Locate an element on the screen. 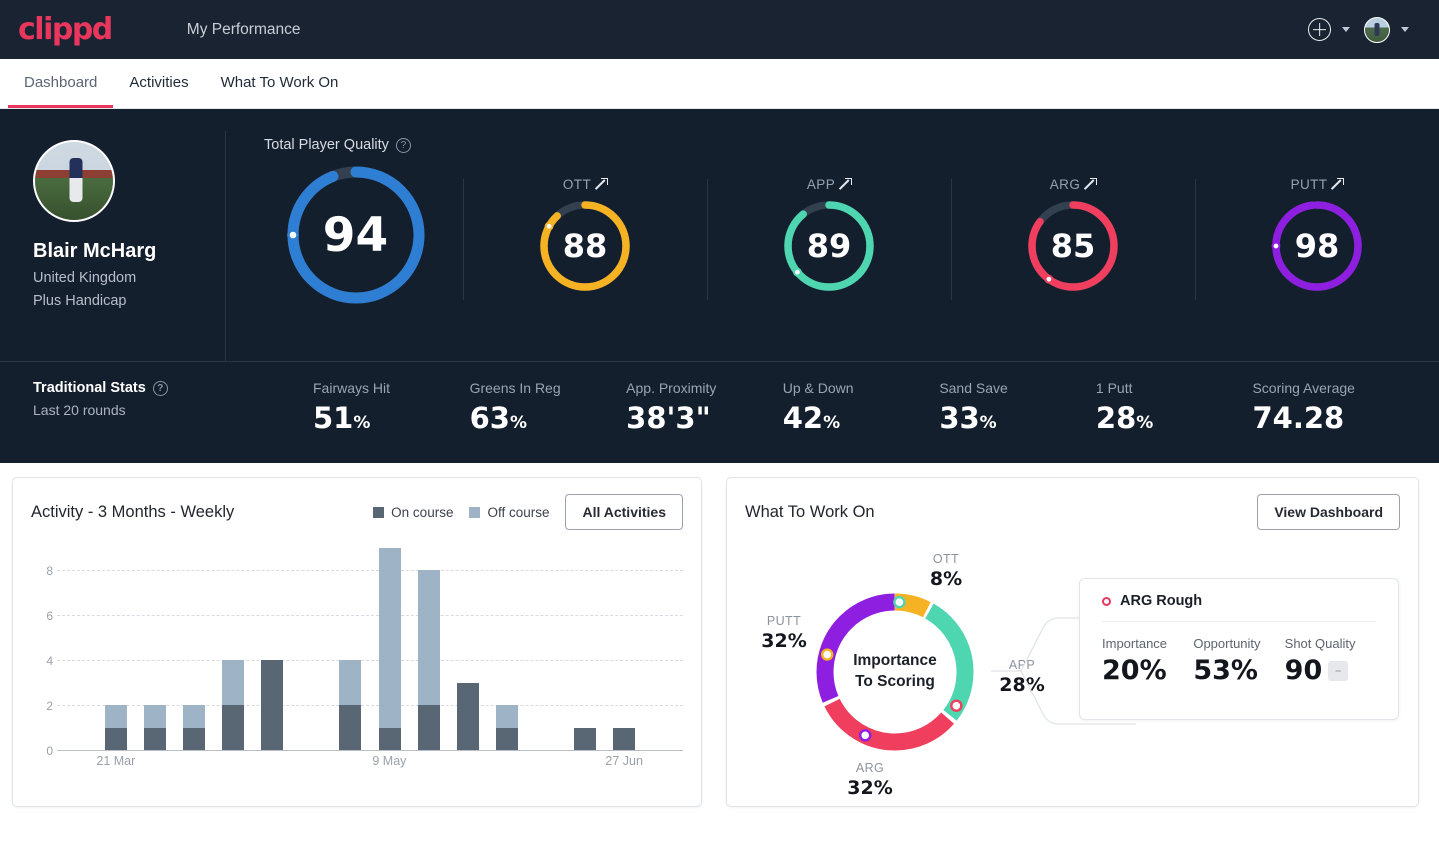 The height and width of the screenshot is (855, 1439). gauge-total-player-quality: 94 is located at coordinates (355, 239).